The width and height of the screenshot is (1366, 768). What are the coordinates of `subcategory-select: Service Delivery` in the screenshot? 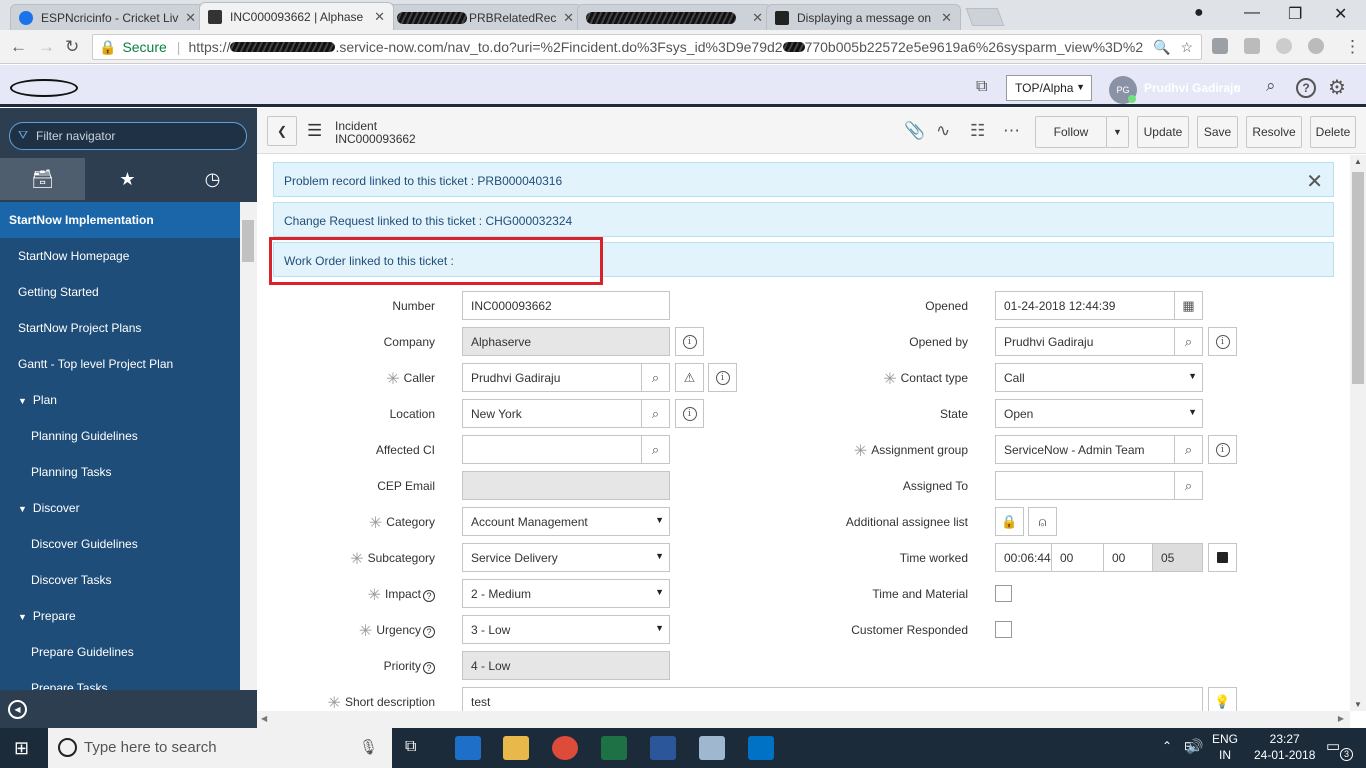 It's located at (566, 557).